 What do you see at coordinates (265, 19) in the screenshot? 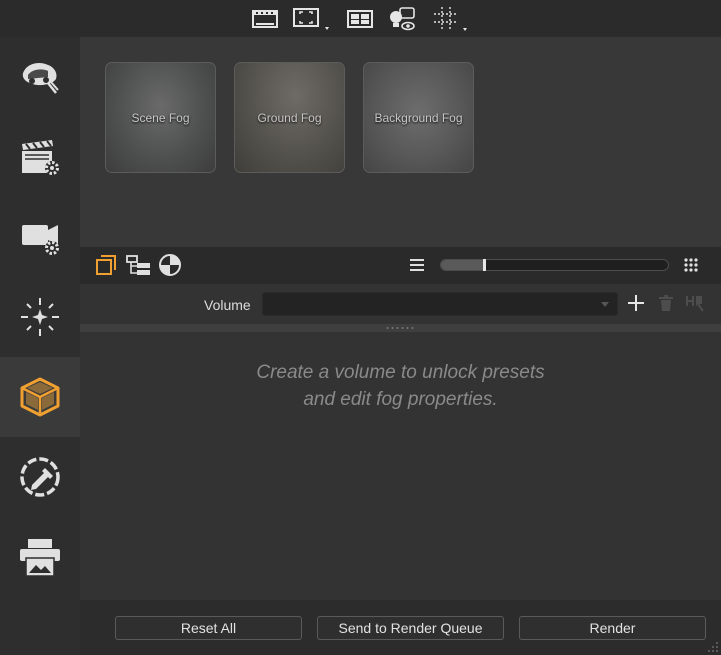
I see `film-frame-icon` at bounding box center [265, 19].